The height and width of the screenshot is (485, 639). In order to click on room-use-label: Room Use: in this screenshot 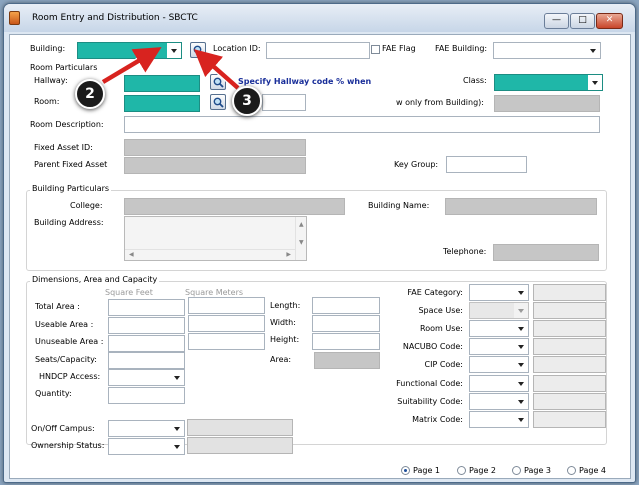, I will do `click(441, 328)`.